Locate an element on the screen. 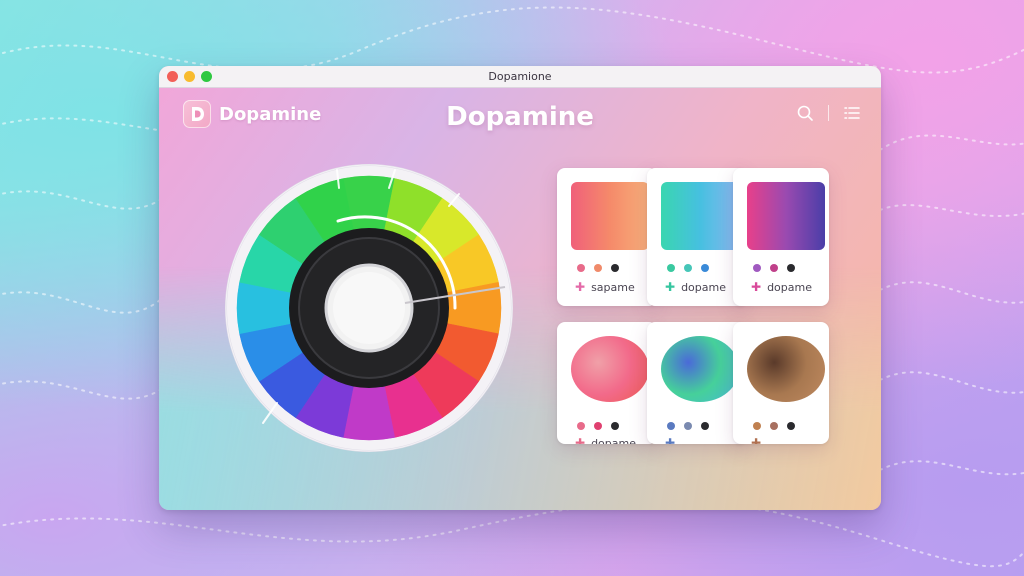 Image resolution: width=1024 pixels, height=576 pixels. window-title: Dopamione is located at coordinates (520, 76).